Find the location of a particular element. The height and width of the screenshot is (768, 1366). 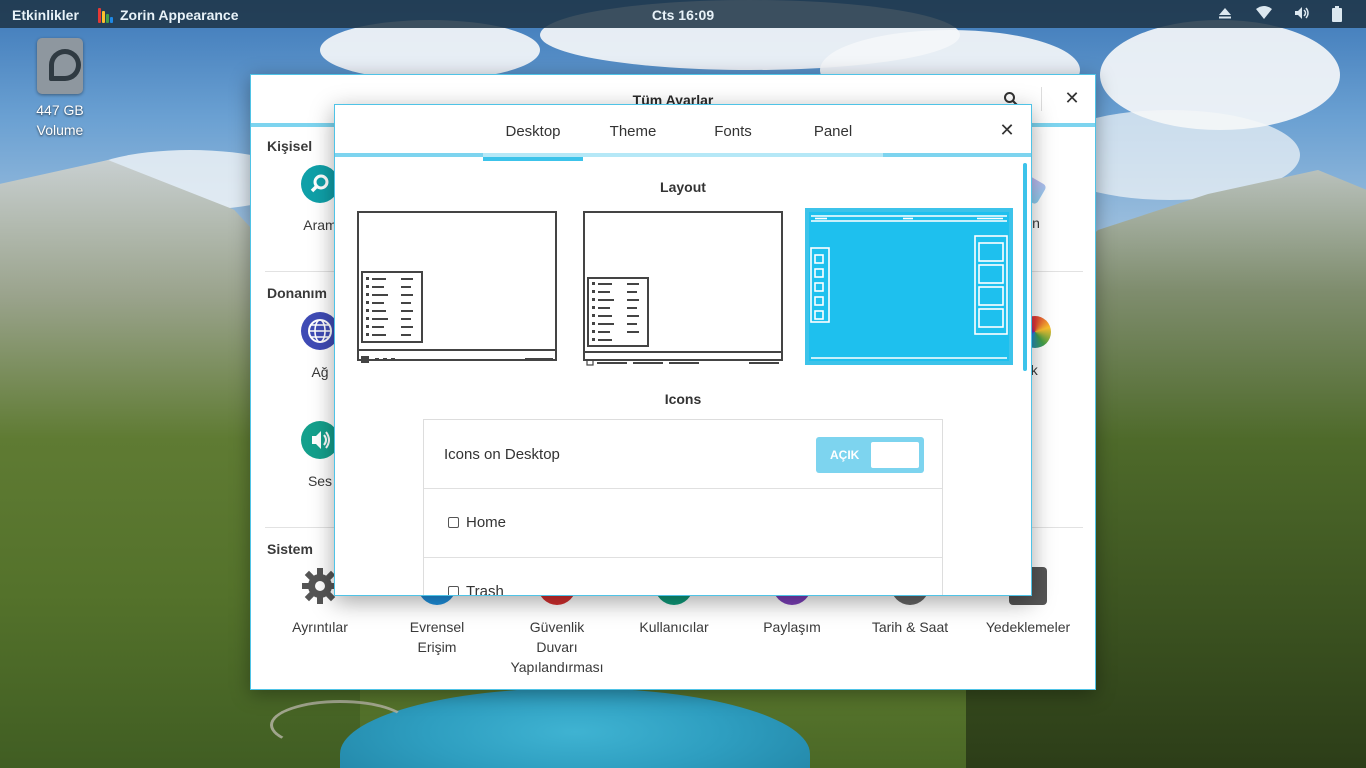

app-name: Zorin Appearance is located at coordinates (179, 15).